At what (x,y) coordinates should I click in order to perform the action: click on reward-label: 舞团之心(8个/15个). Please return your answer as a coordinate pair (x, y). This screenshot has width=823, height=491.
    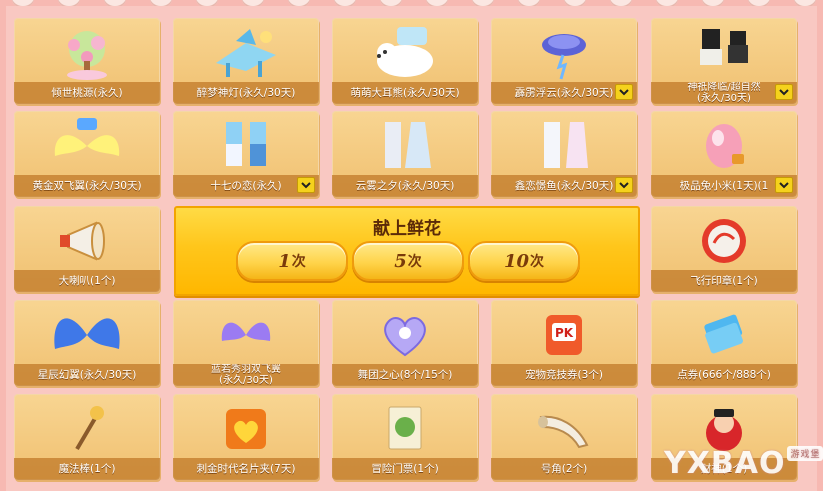
    Looking at the image, I should click on (405, 375).